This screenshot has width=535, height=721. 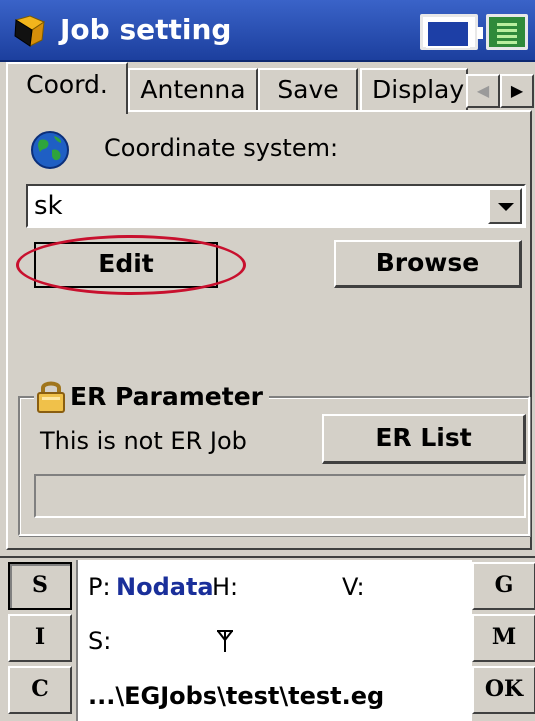 What do you see at coordinates (165, 587) in the screenshot?
I see `p-value: Nodata` at bounding box center [165, 587].